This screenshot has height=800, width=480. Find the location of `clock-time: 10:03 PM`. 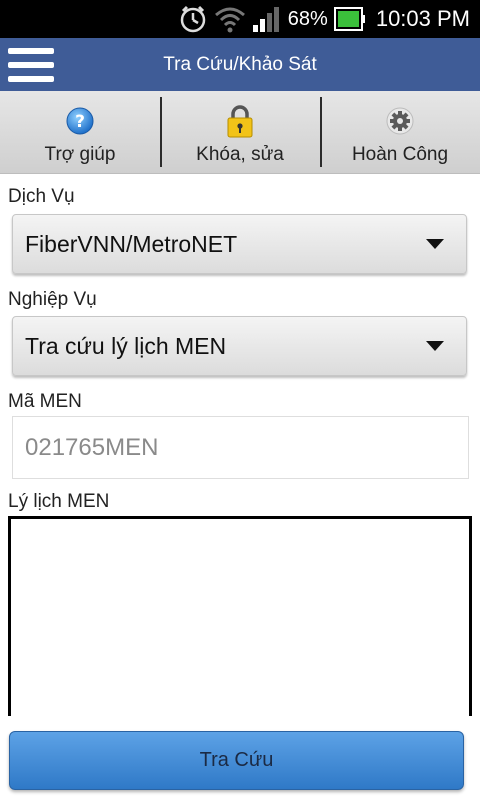

clock-time: 10:03 PM is located at coordinates (422, 18).